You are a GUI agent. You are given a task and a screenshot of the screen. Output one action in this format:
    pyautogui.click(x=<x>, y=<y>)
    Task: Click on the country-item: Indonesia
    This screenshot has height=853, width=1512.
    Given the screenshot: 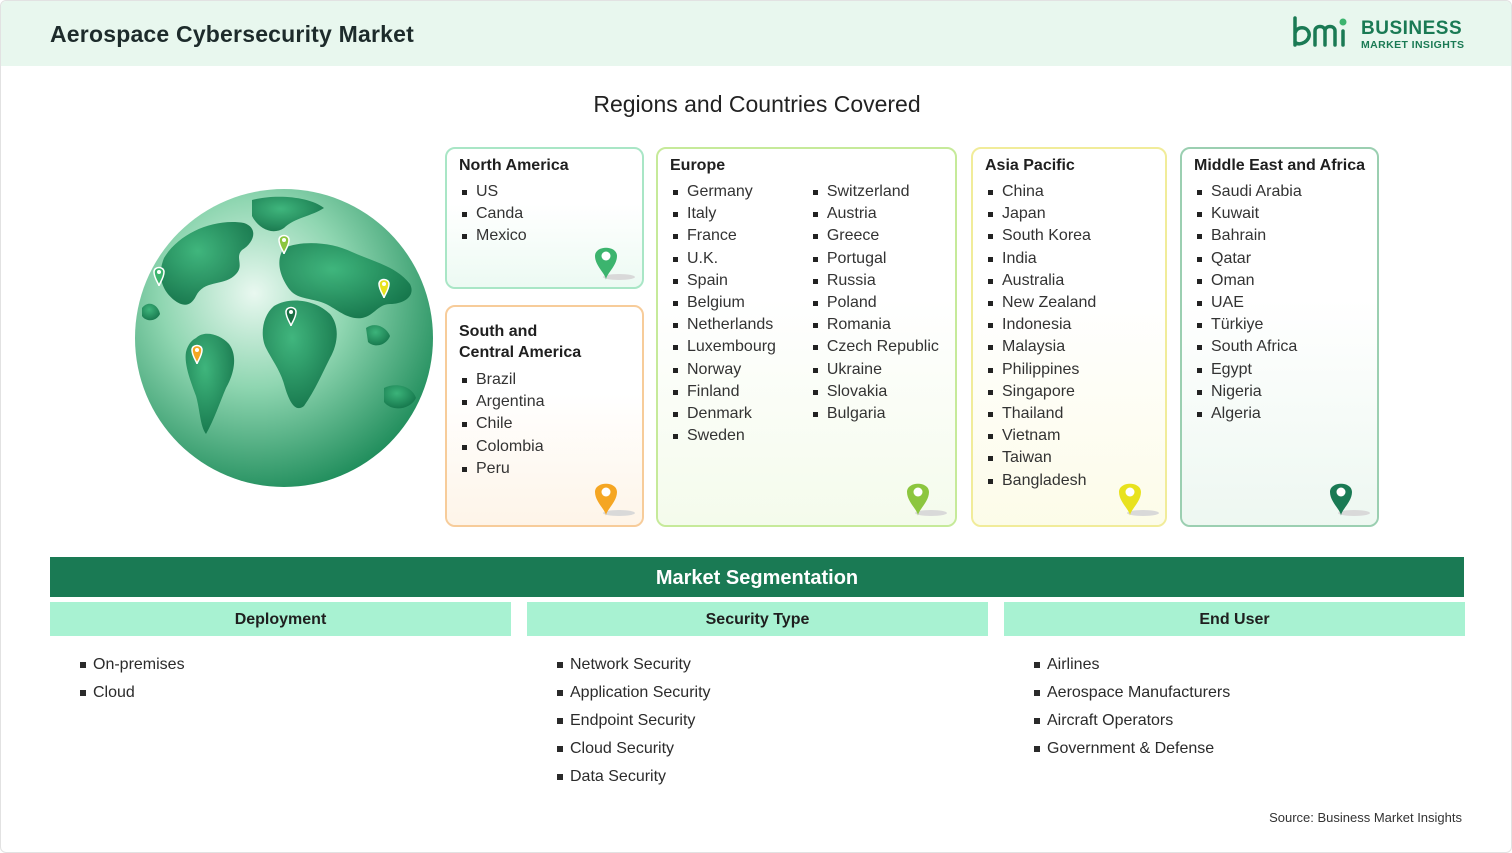 What is the action you would take?
    pyautogui.click(x=1069, y=325)
    